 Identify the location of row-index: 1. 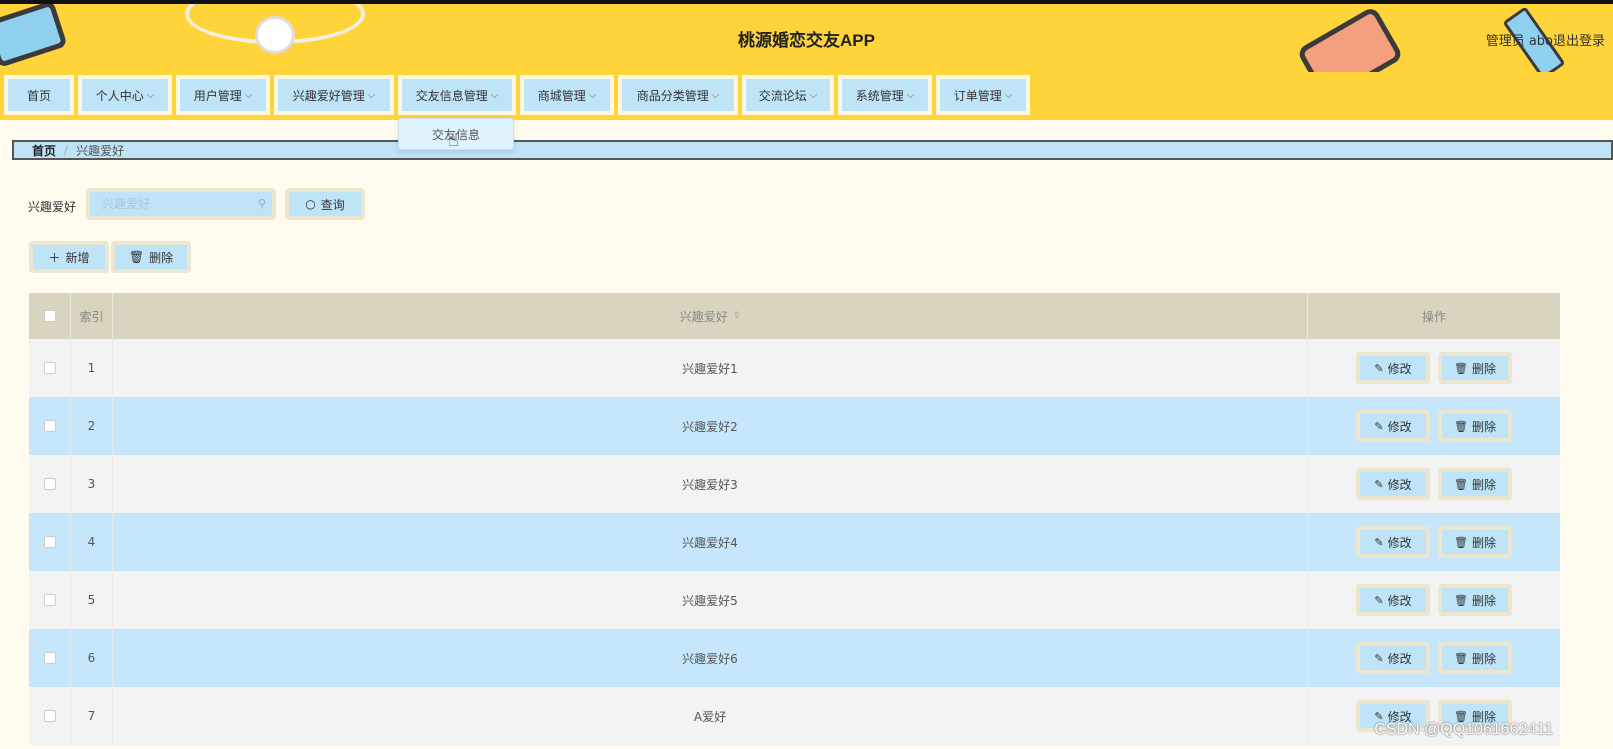
(92, 368).